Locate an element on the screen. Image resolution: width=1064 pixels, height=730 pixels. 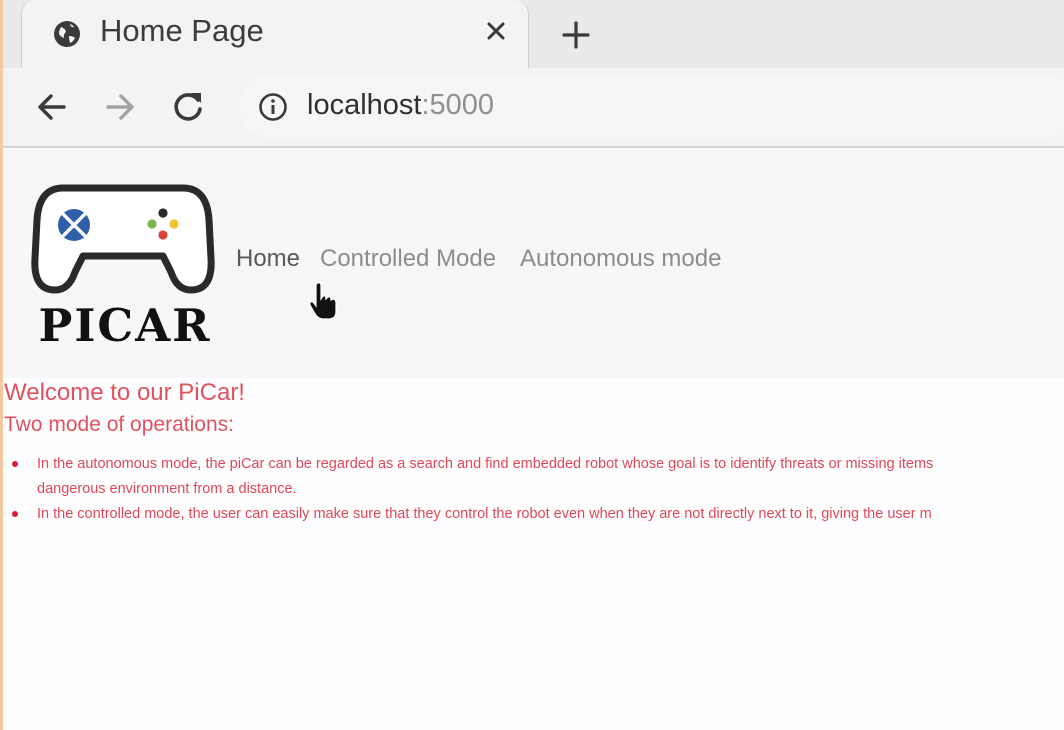
nav-controlled-mode: Controlled Mode is located at coordinates (408, 259).